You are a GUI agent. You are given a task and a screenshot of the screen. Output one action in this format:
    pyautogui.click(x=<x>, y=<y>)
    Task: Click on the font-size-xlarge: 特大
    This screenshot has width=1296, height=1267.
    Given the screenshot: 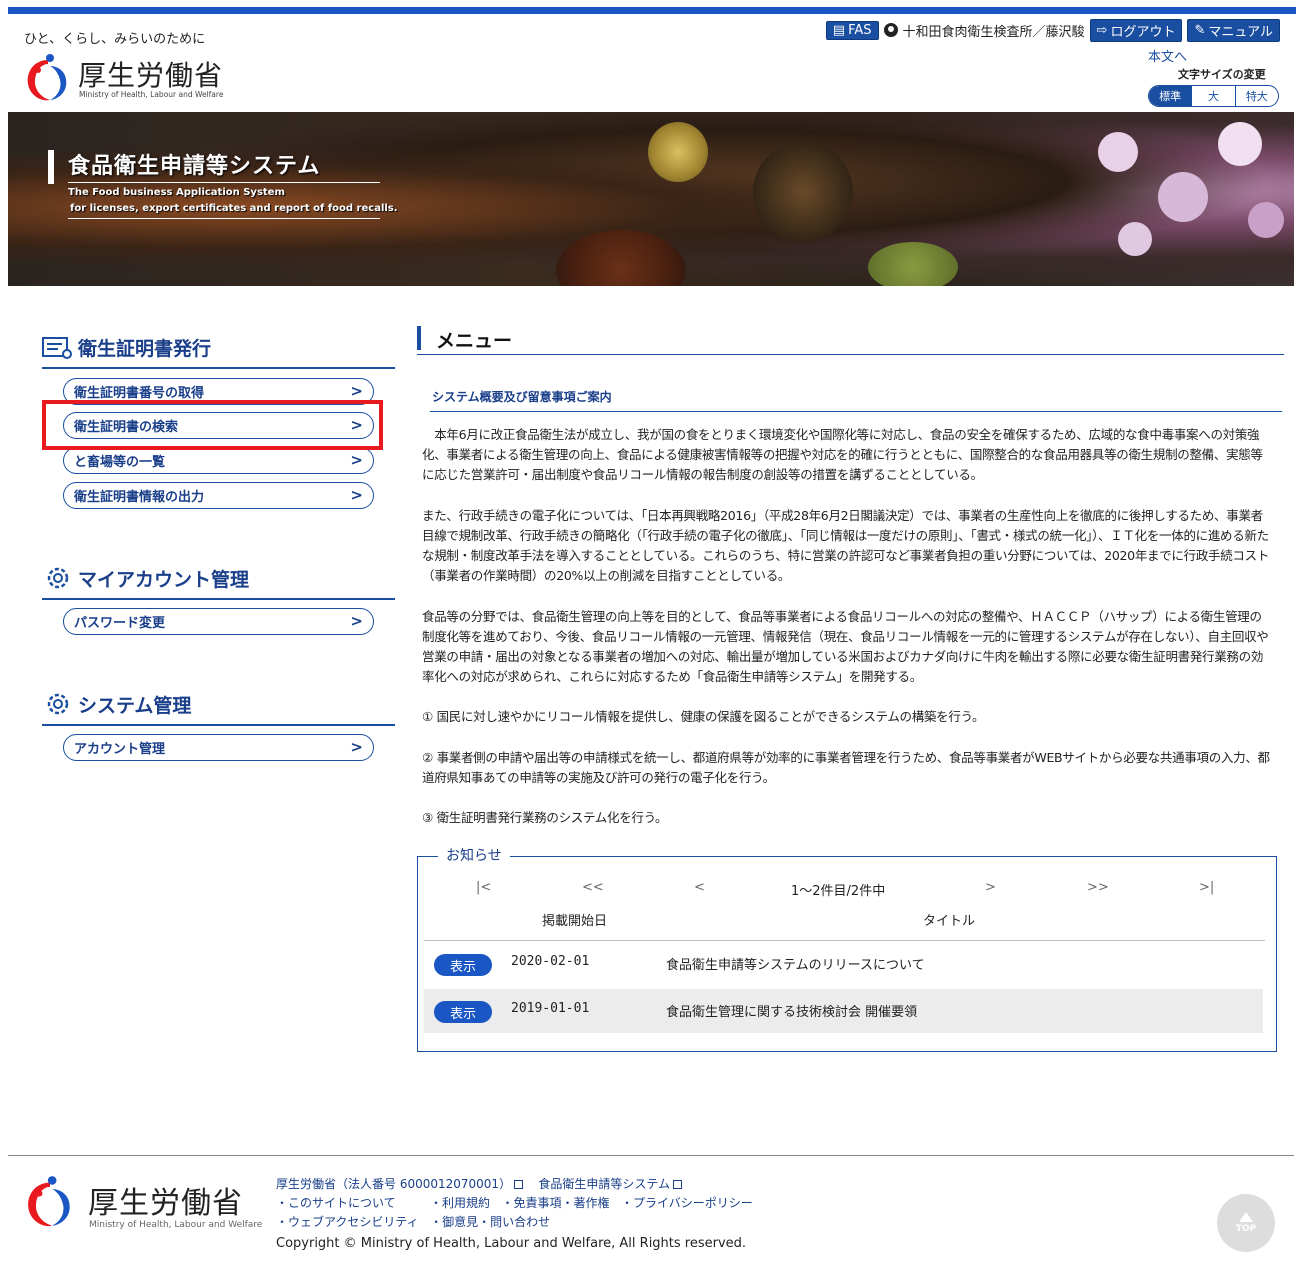 What is the action you would take?
    pyautogui.click(x=1256, y=96)
    